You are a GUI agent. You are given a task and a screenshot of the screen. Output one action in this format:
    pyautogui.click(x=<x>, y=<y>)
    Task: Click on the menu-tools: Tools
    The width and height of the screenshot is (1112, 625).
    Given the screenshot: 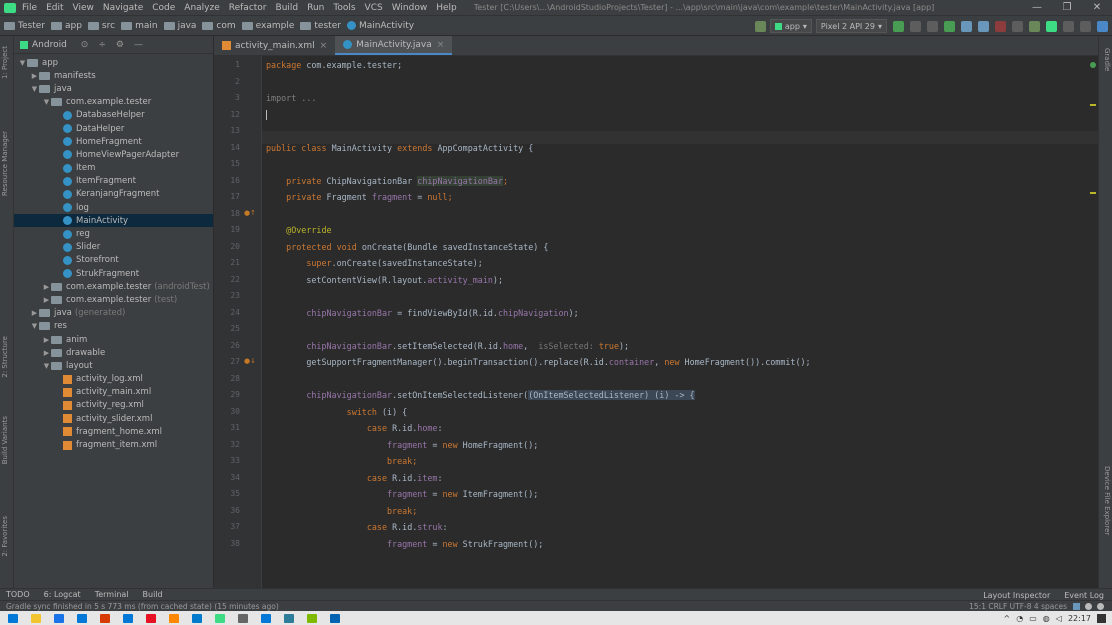 What is the action you would take?
    pyautogui.click(x=344, y=8)
    